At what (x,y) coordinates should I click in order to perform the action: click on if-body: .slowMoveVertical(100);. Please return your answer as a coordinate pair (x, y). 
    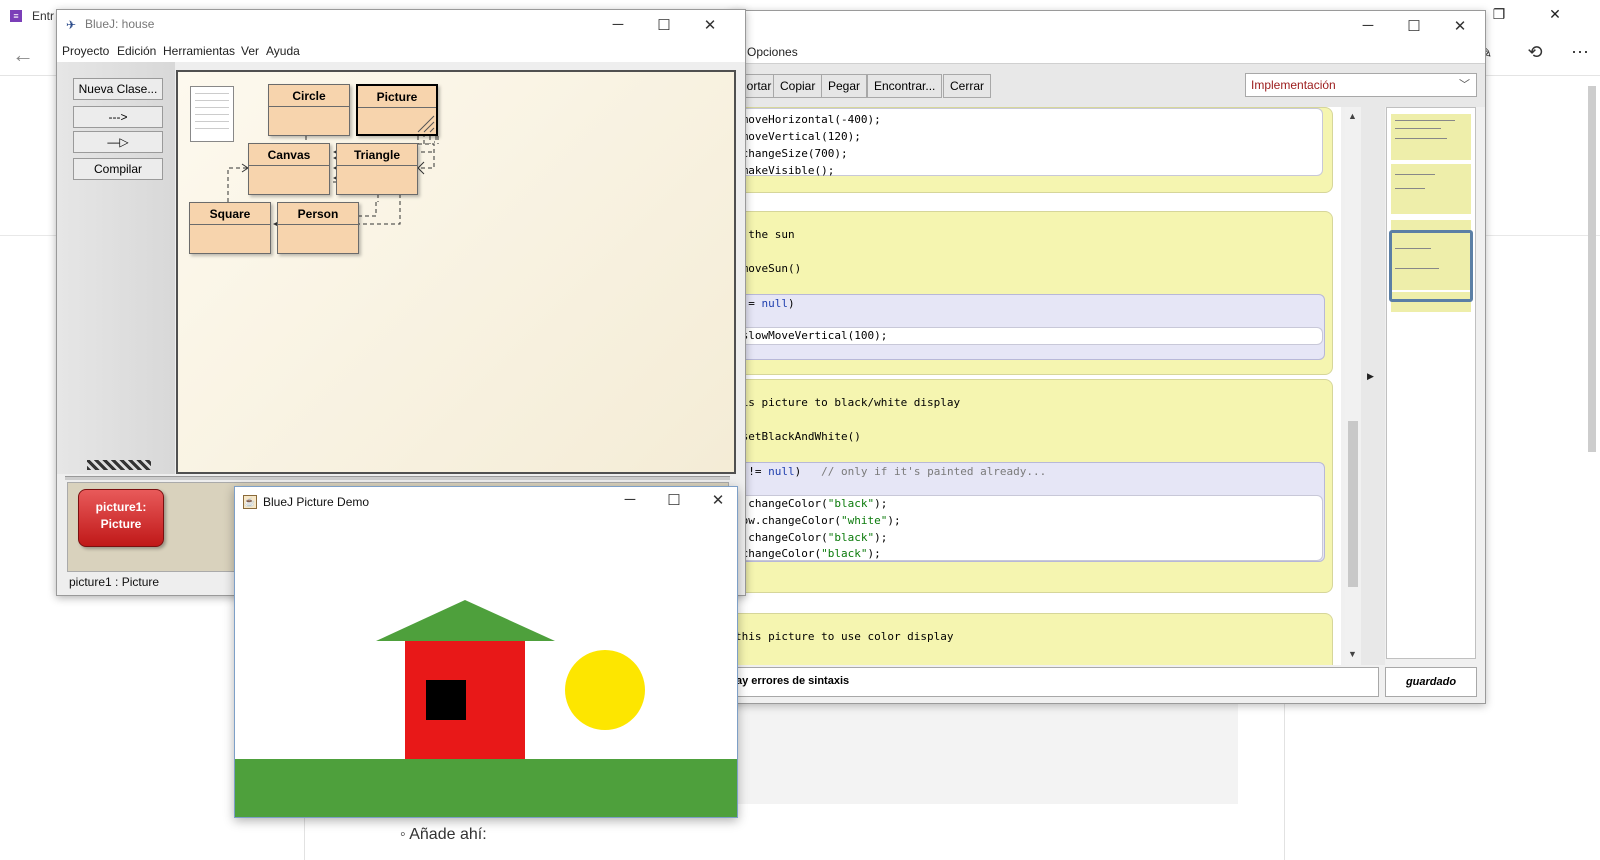
    Looking at the image, I should click on (1027, 336).